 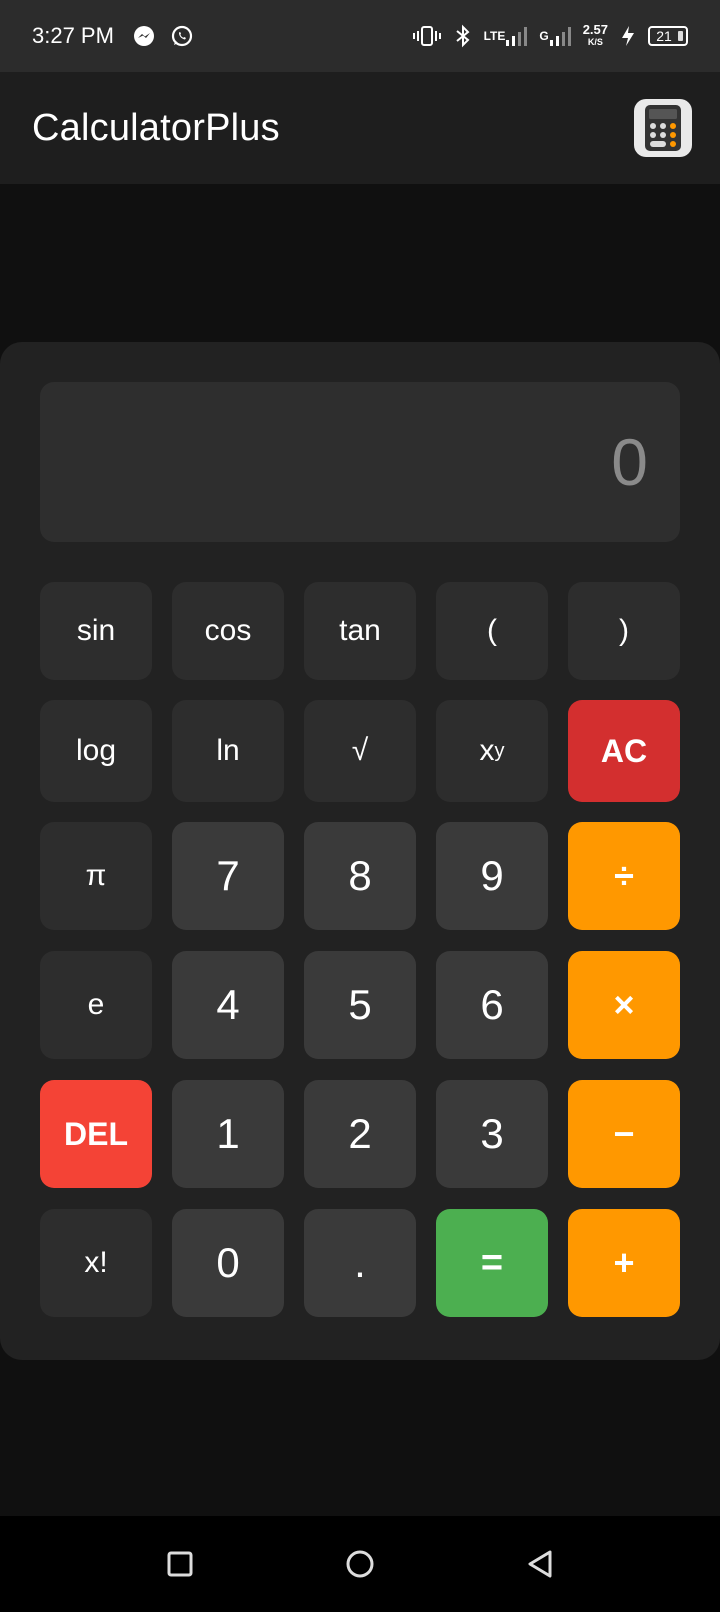 What do you see at coordinates (360, 1005) in the screenshot?
I see `digit-5-button: 5` at bounding box center [360, 1005].